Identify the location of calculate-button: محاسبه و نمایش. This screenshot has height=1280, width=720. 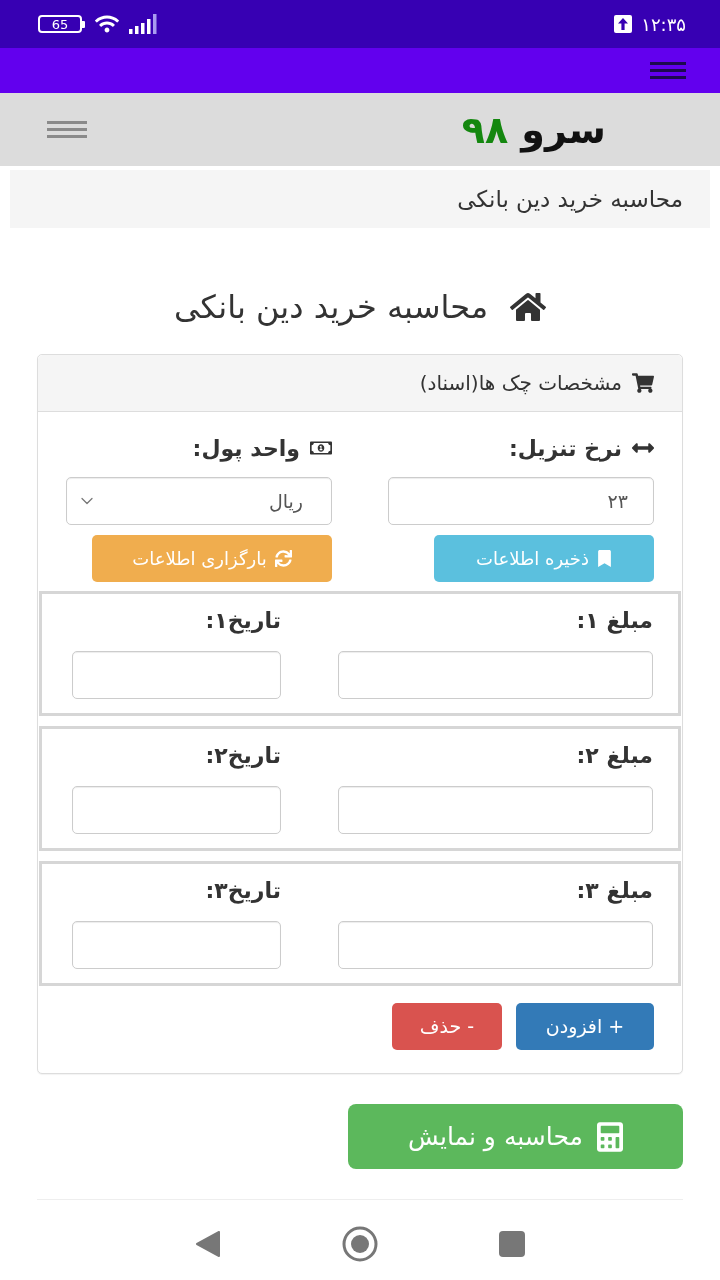
(515, 1136).